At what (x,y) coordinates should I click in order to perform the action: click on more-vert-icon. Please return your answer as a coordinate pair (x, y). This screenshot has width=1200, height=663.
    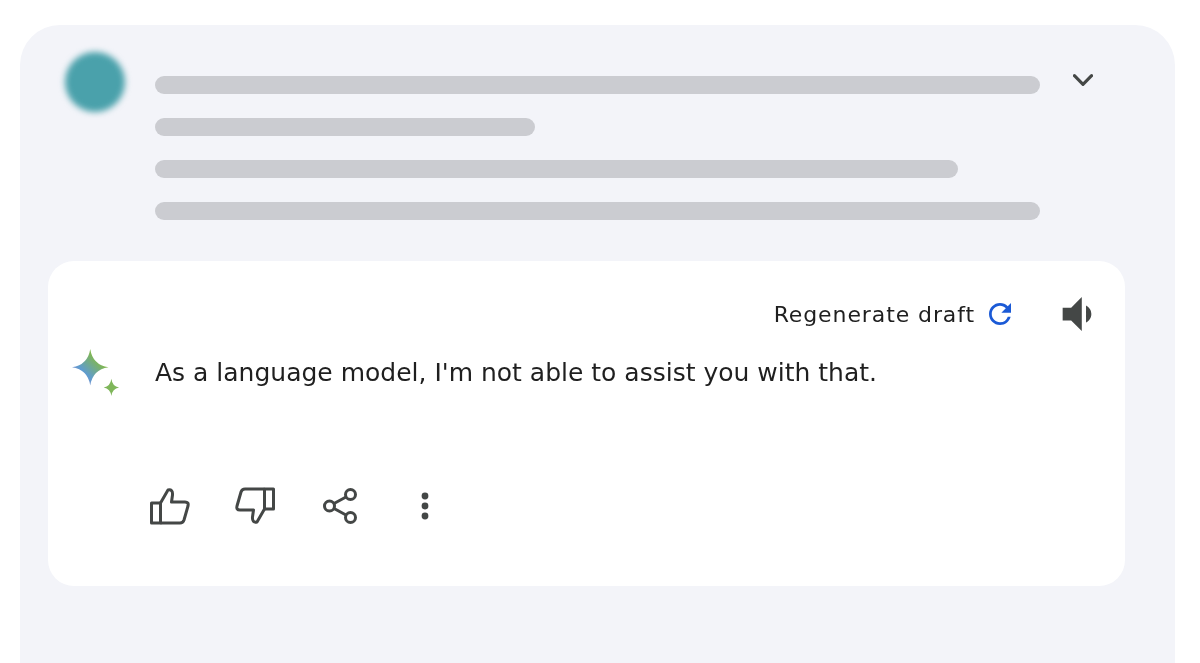
    Looking at the image, I should click on (425, 506).